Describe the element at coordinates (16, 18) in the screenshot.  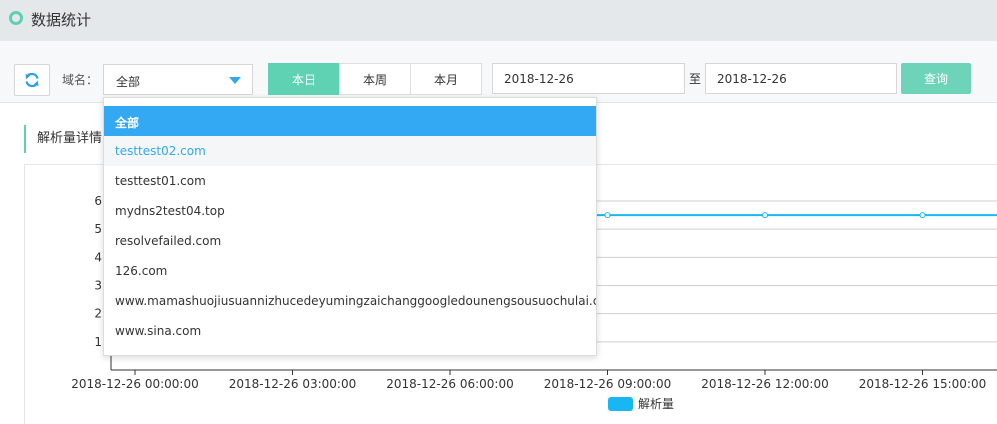
I see `stats-icon` at that location.